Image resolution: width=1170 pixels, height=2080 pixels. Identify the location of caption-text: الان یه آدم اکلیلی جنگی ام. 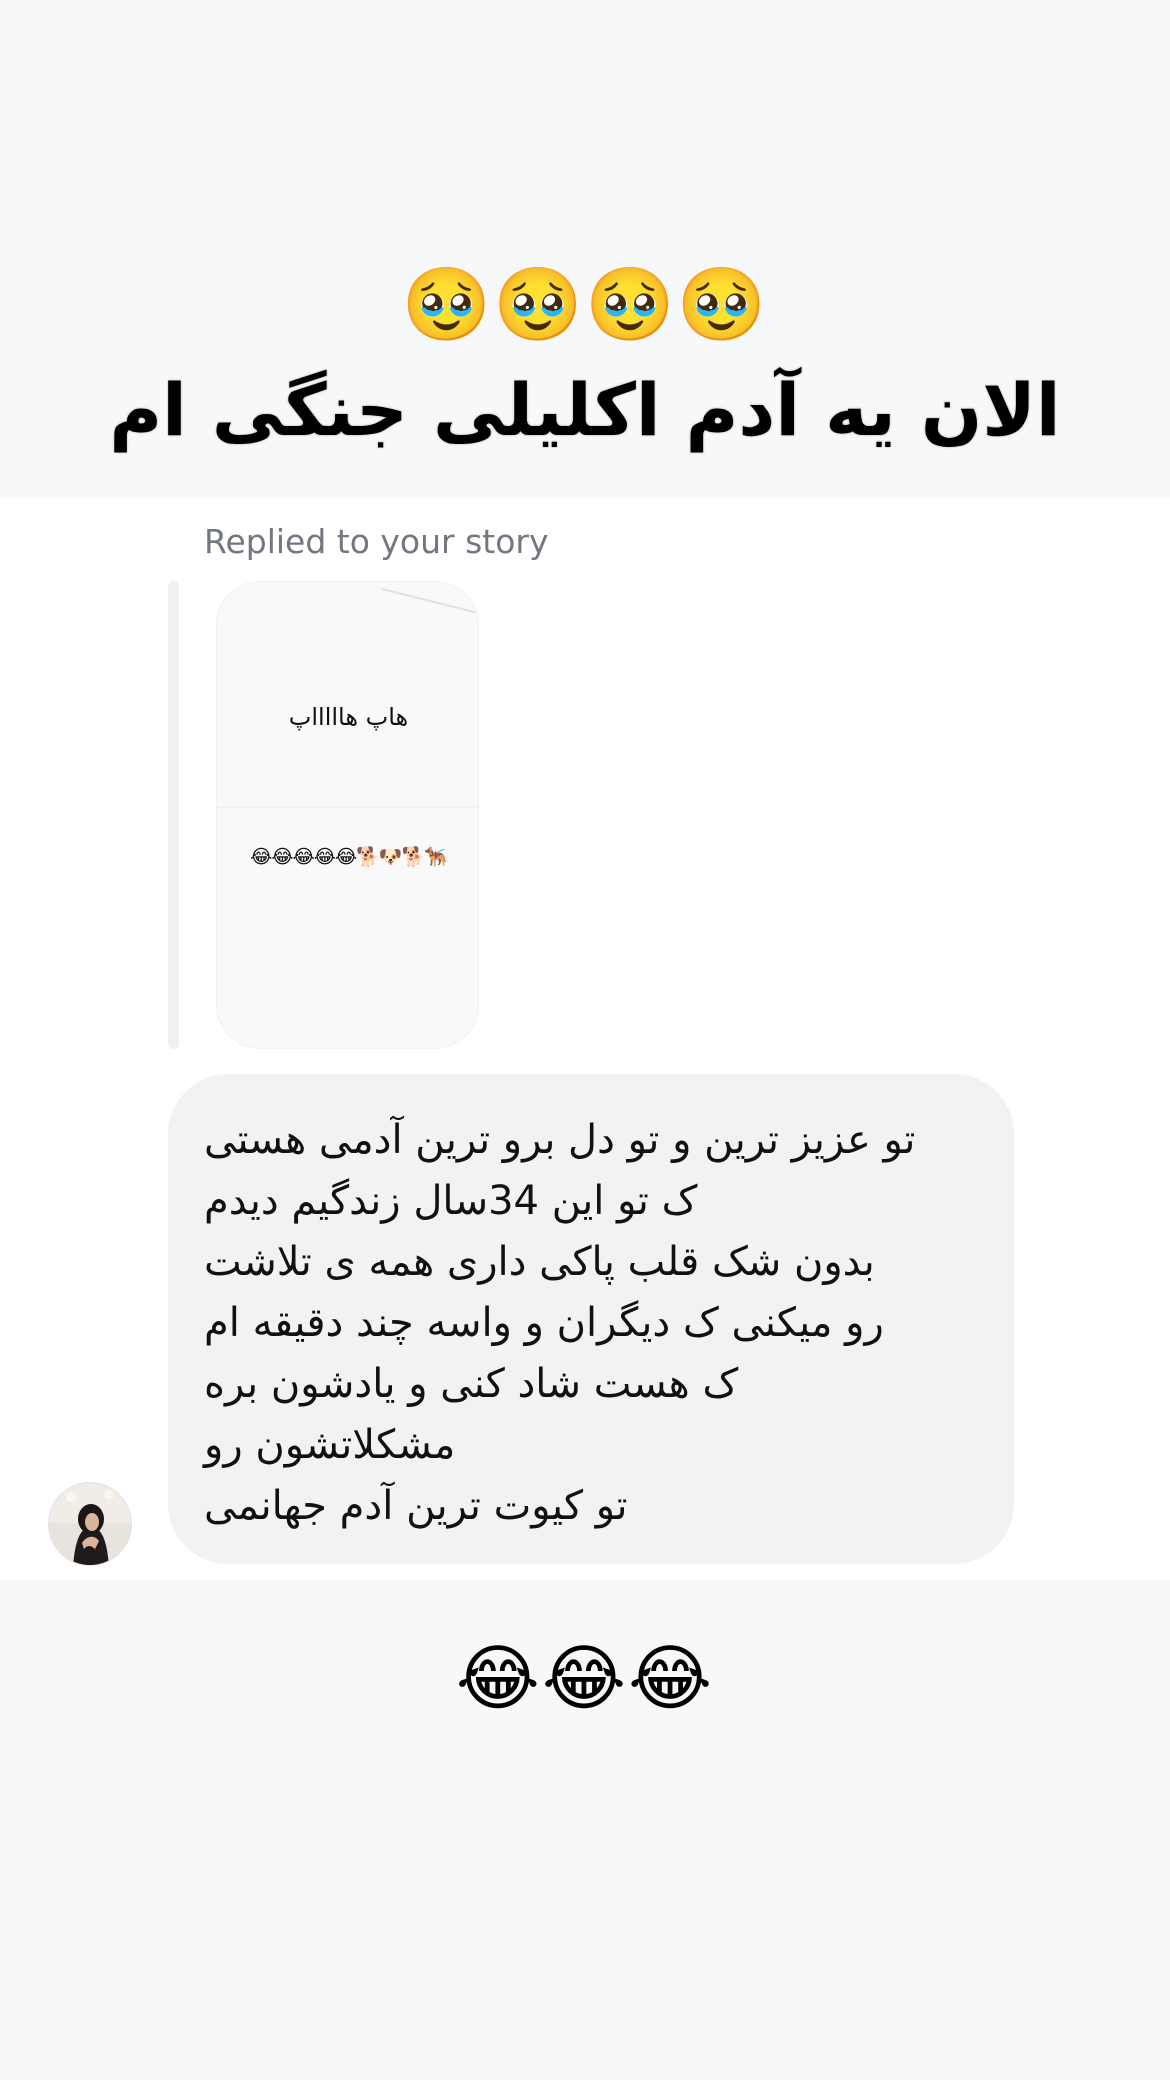
(585, 410).